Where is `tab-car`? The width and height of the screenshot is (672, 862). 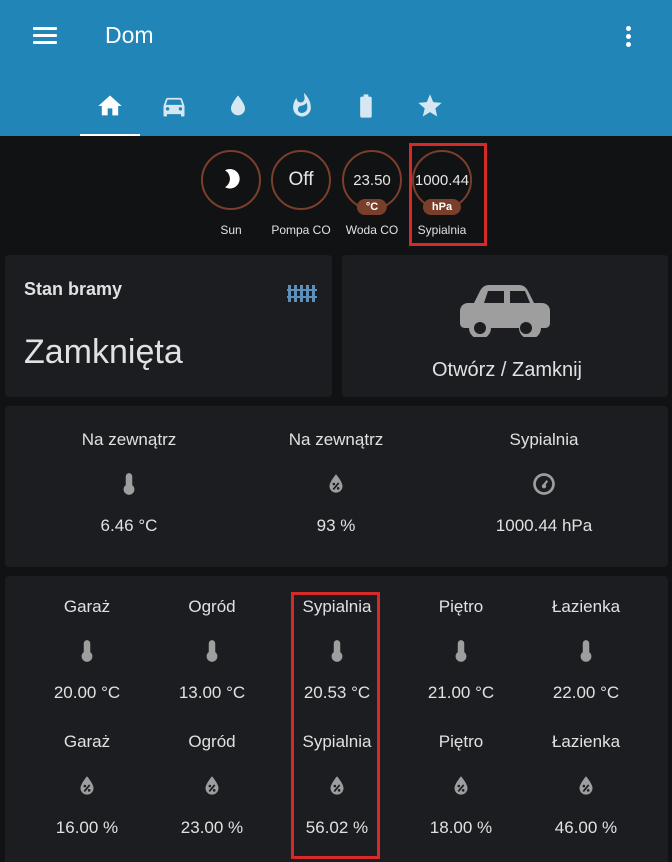 tab-car is located at coordinates (174, 111).